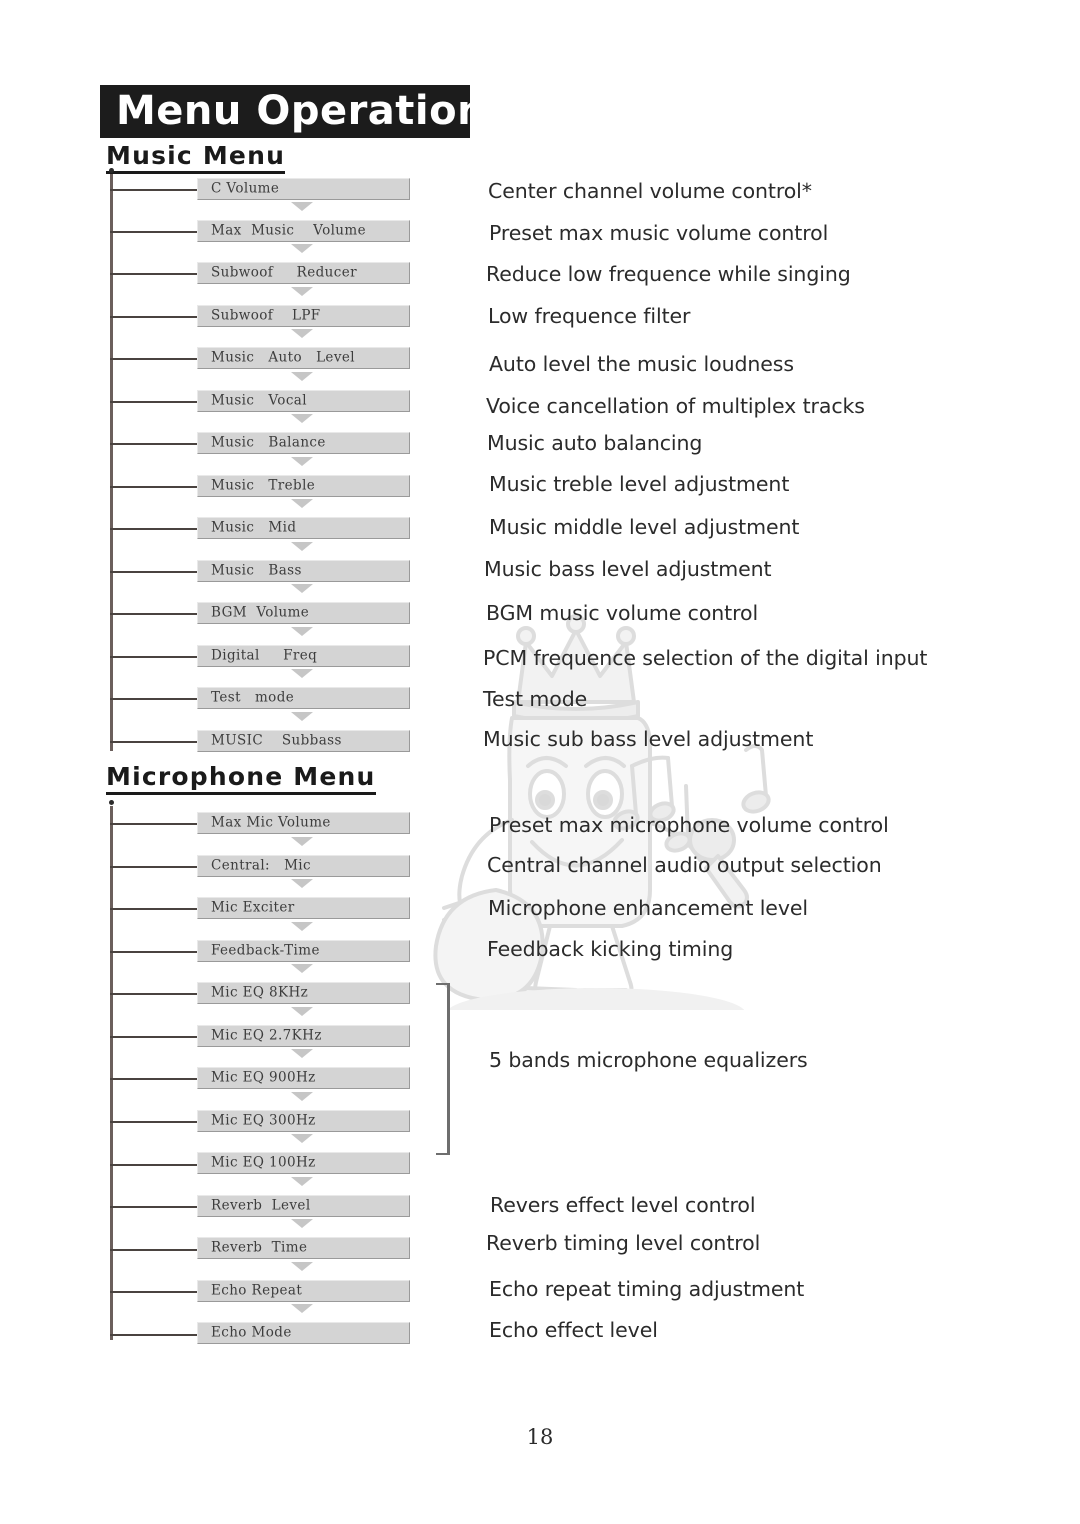 The width and height of the screenshot is (1080, 1524). What do you see at coordinates (303, 1078) in the screenshot?
I see `menu-item-box: Mic EQ 900Hz` at bounding box center [303, 1078].